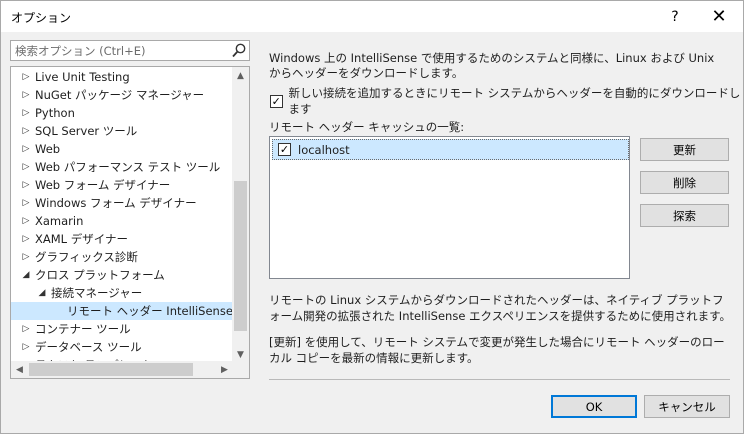  I want to click on help-button: ?, so click(675, 16).